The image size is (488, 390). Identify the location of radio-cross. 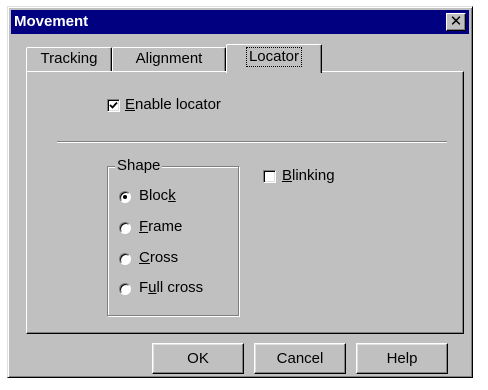
(125, 259).